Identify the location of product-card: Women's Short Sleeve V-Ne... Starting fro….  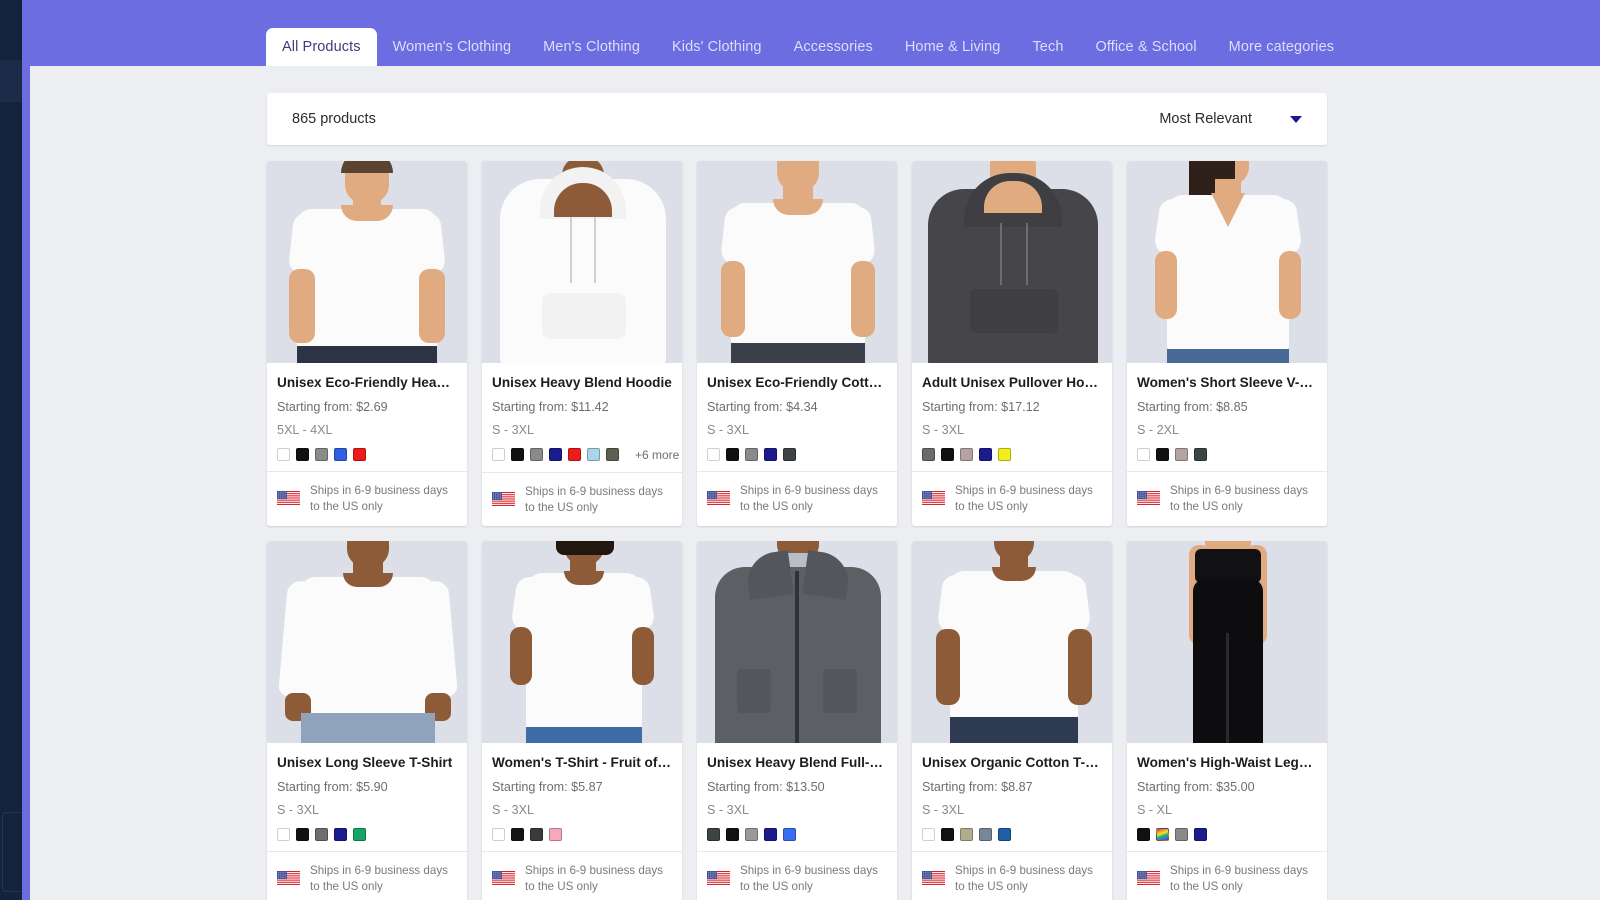
(1227, 344).